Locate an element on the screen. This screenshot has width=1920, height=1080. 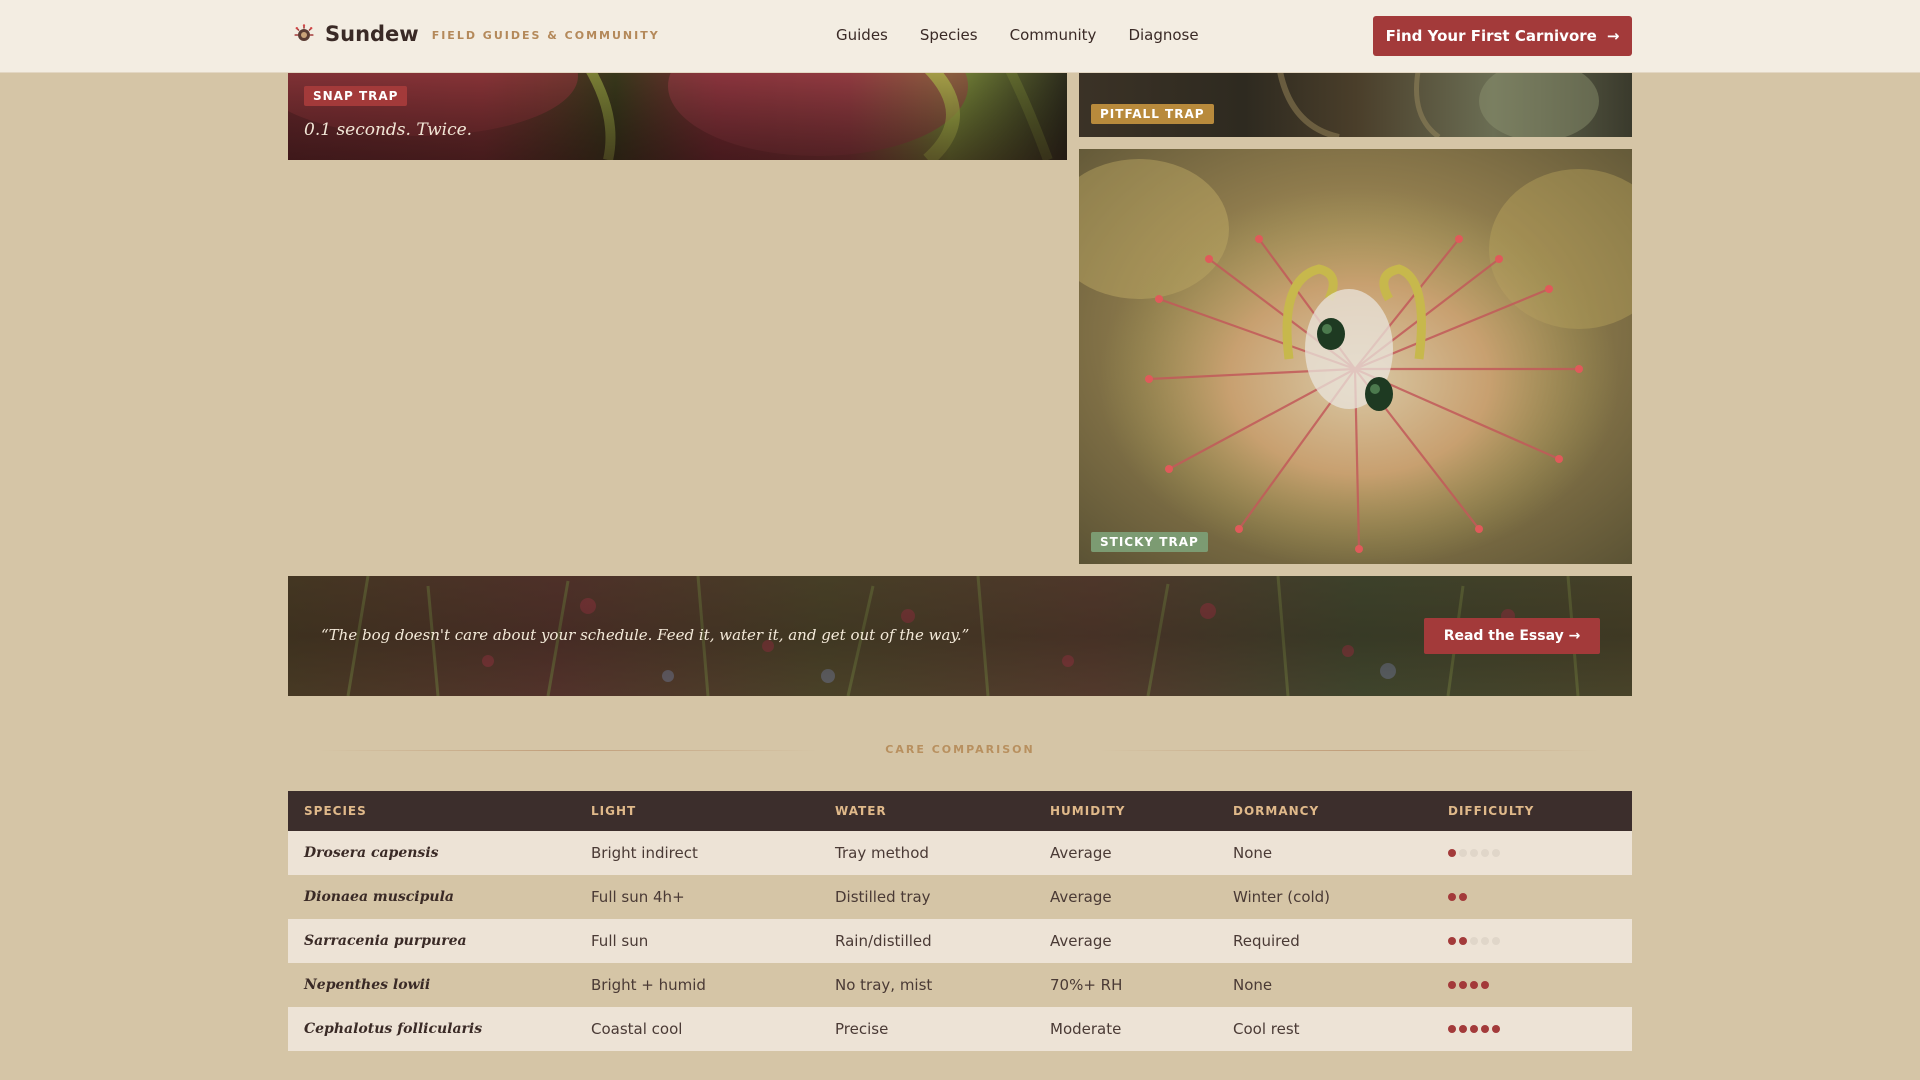
cell-humidity: 70%+ RH is located at coordinates (1125, 985).